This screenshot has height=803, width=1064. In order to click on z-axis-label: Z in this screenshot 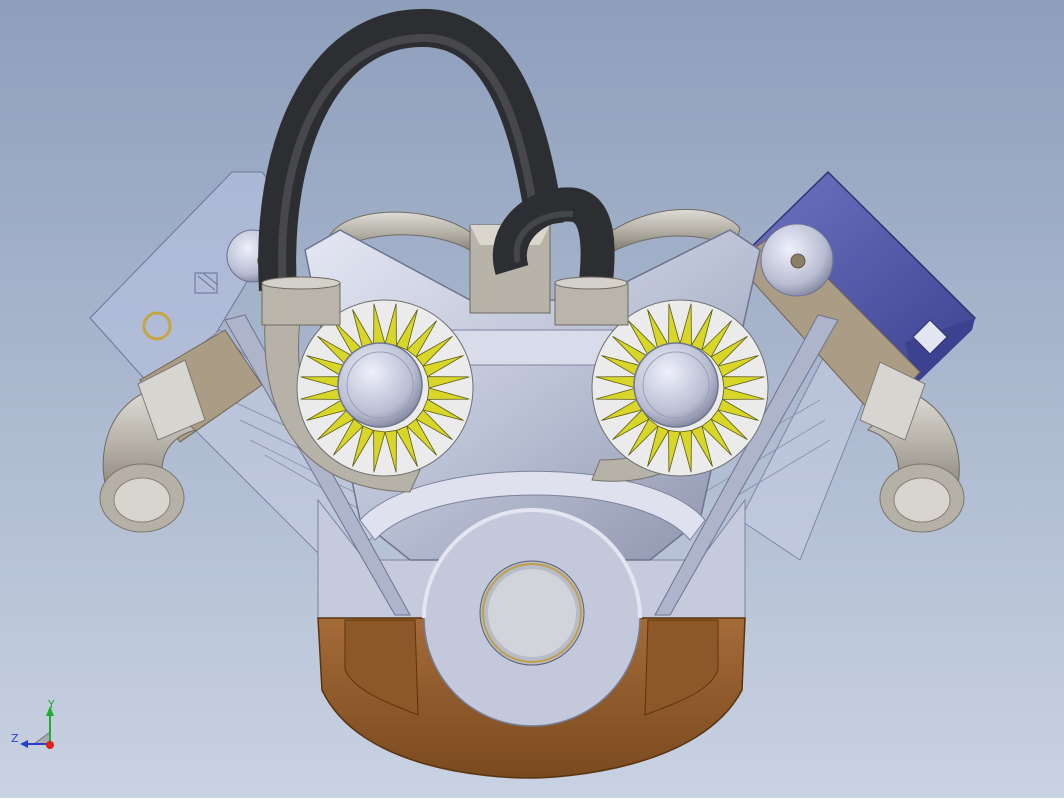, I will do `click(15, 738)`.